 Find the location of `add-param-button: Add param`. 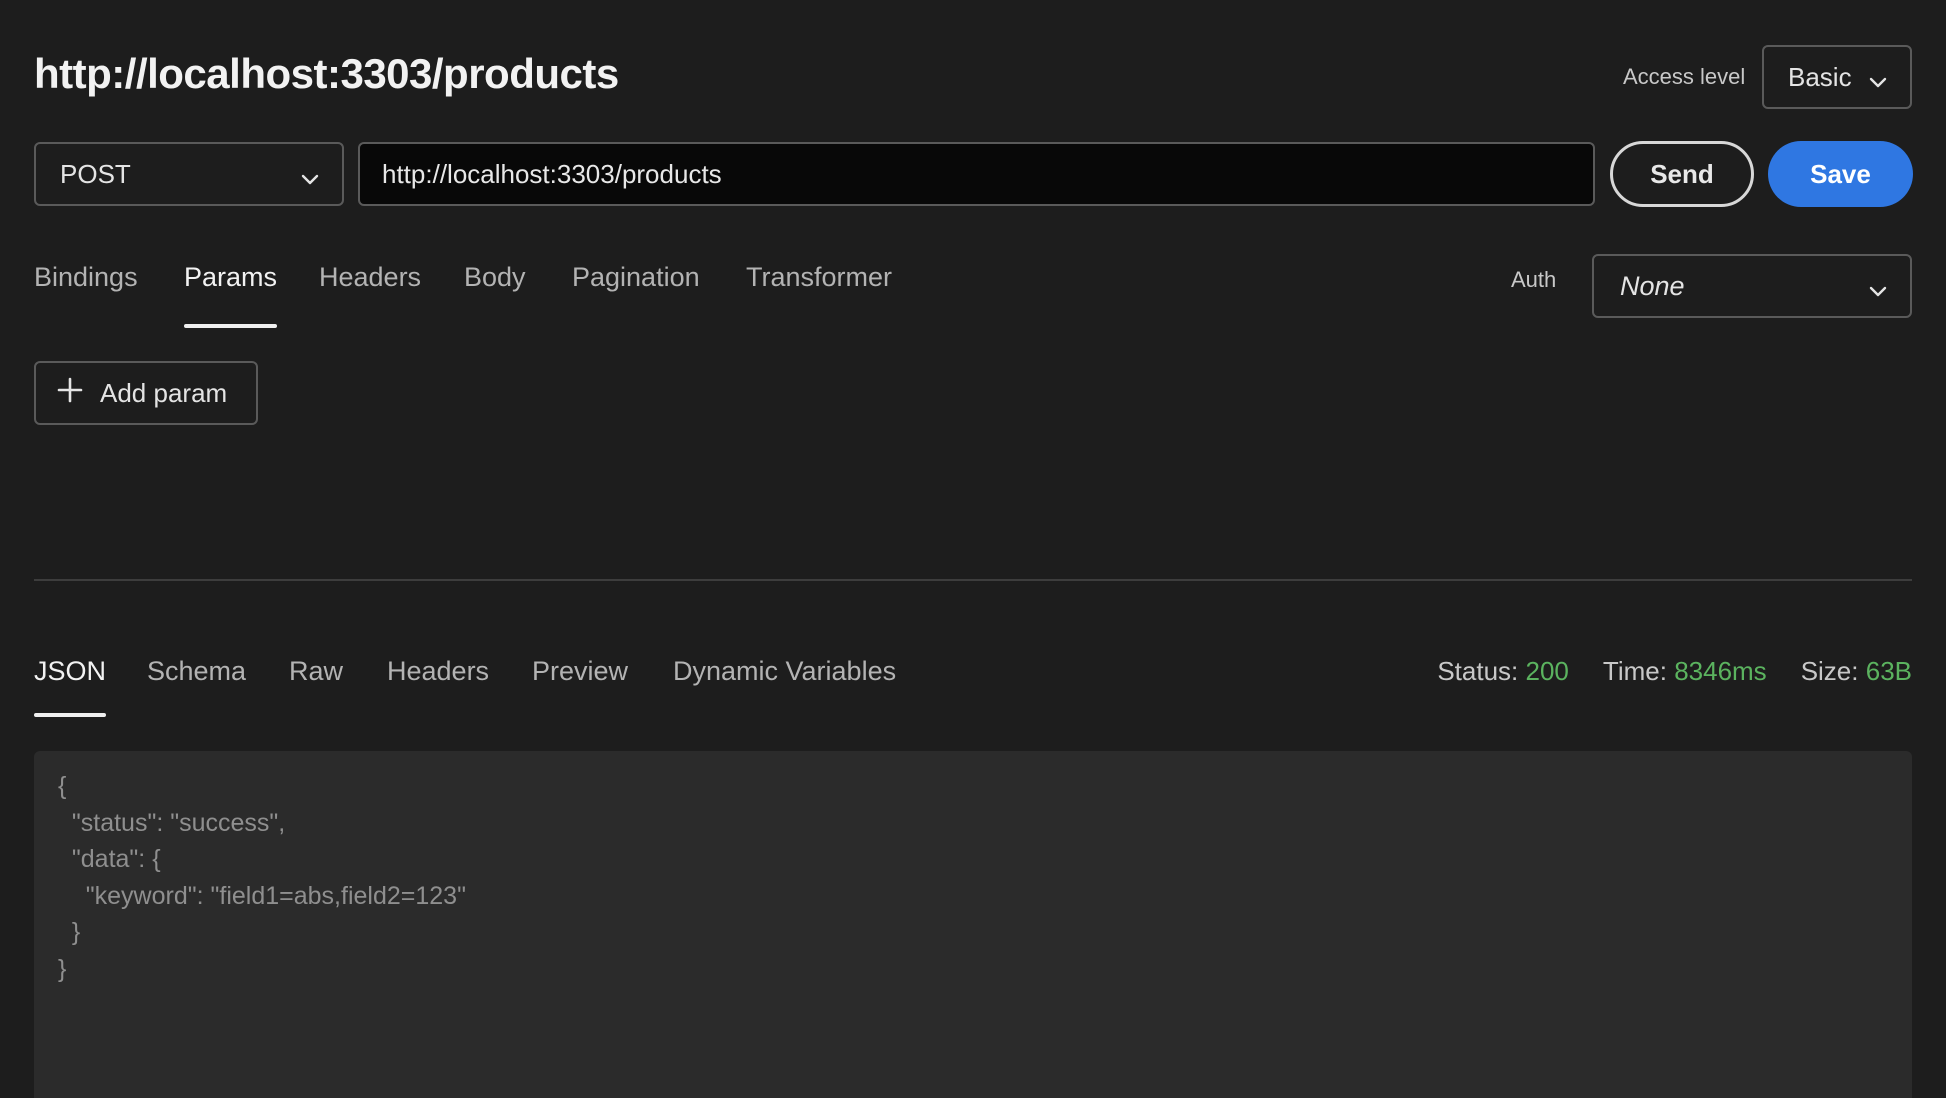

add-param-button: Add param is located at coordinates (146, 393).